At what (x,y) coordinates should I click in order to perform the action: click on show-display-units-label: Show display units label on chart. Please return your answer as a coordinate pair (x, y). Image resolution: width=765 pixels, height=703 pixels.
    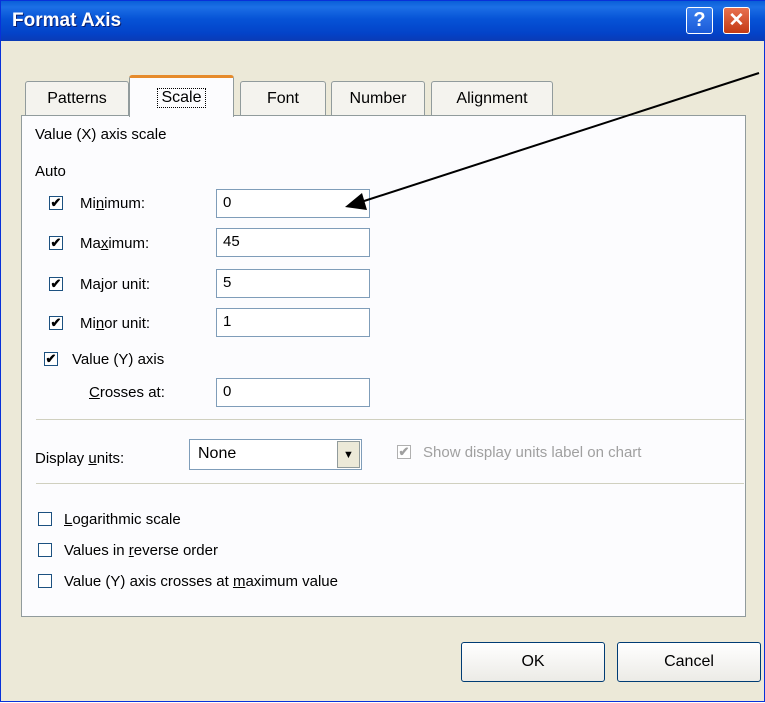
    Looking at the image, I should click on (532, 452).